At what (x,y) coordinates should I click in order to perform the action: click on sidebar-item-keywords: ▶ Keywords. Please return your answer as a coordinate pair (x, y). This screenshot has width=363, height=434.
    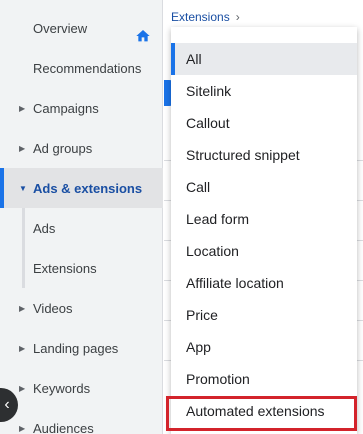
    Looking at the image, I should click on (81, 388).